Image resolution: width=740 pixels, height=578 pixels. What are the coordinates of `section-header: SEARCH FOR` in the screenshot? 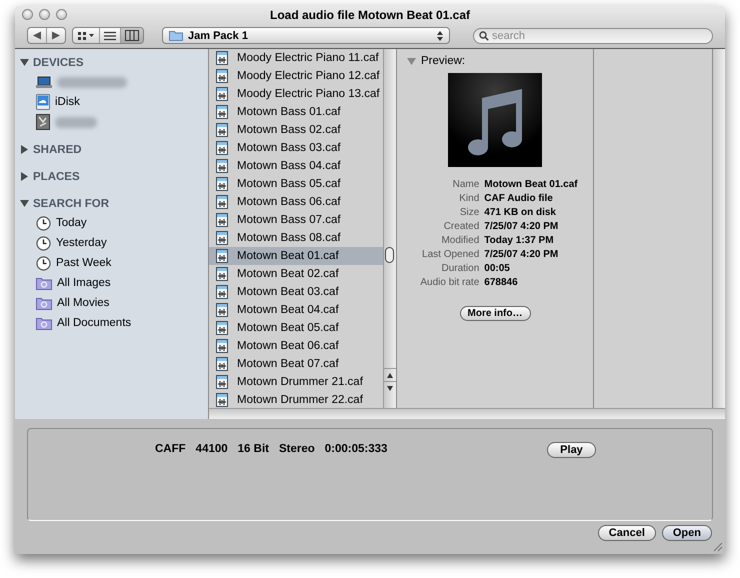 It's located at (71, 204).